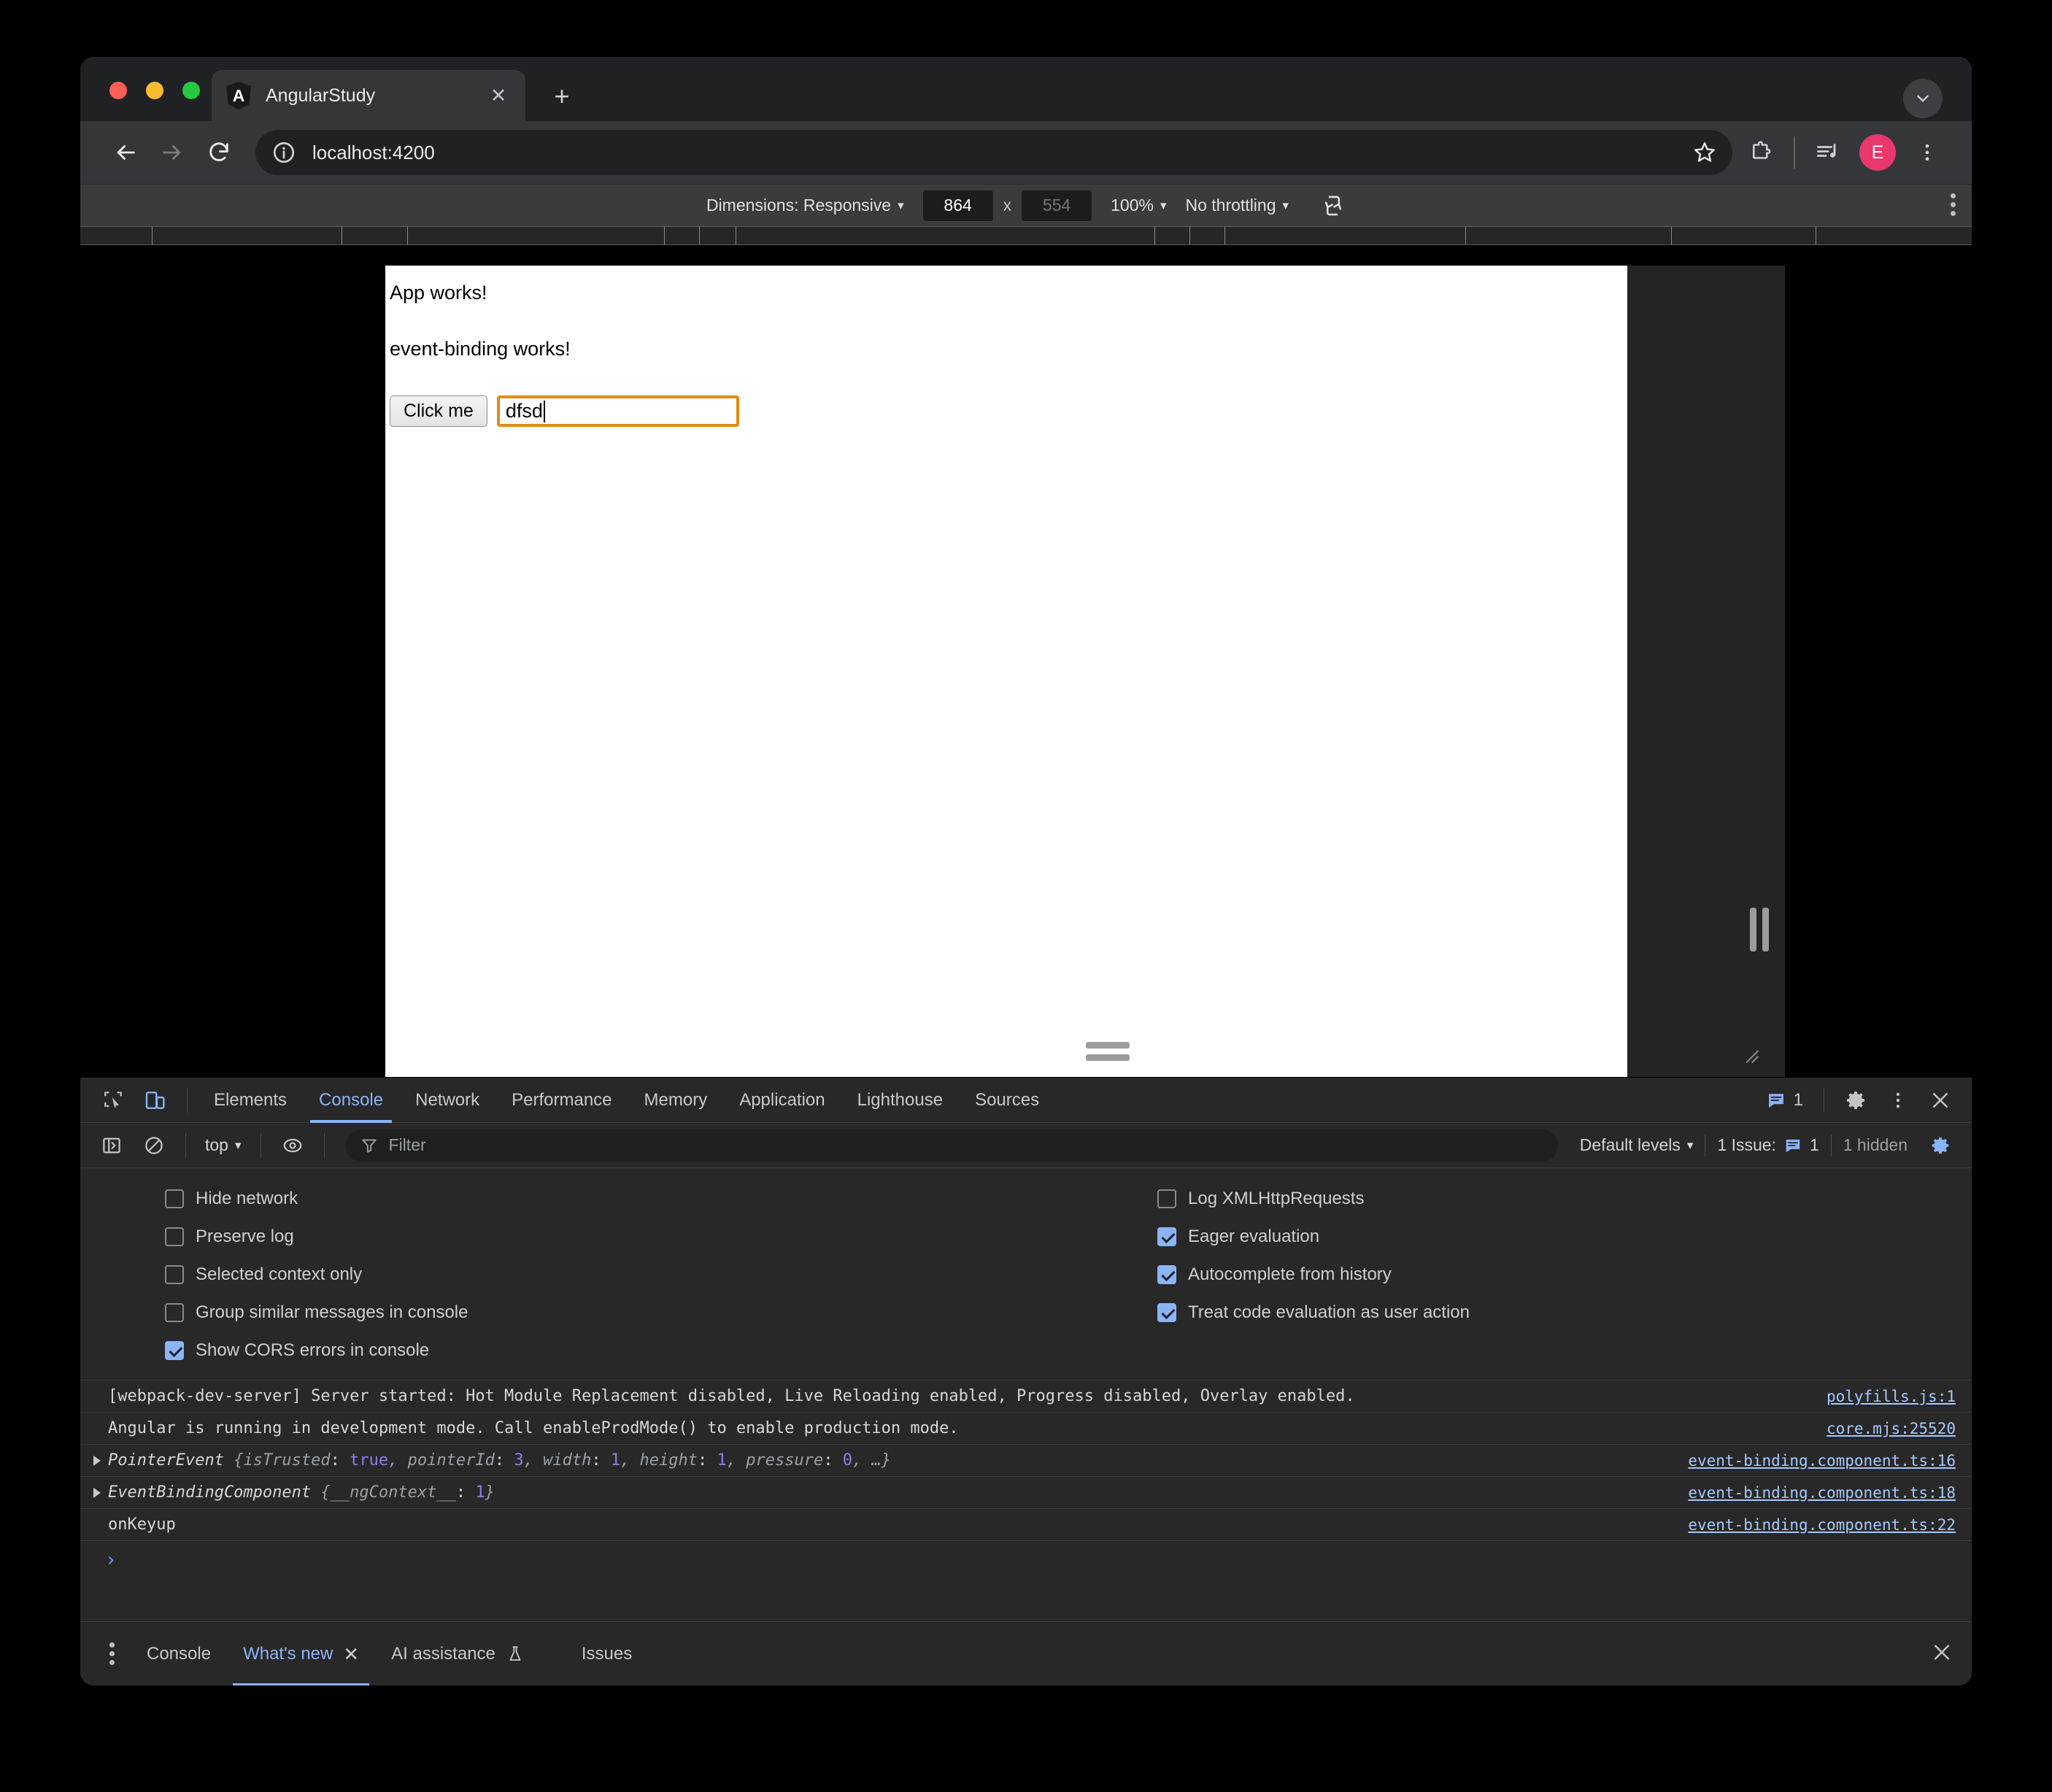 The height and width of the screenshot is (1792, 2052). Describe the element at coordinates (596, 1313) in the screenshot. I see `setting-group-similar-messages: Group similar messages in console` at that location.